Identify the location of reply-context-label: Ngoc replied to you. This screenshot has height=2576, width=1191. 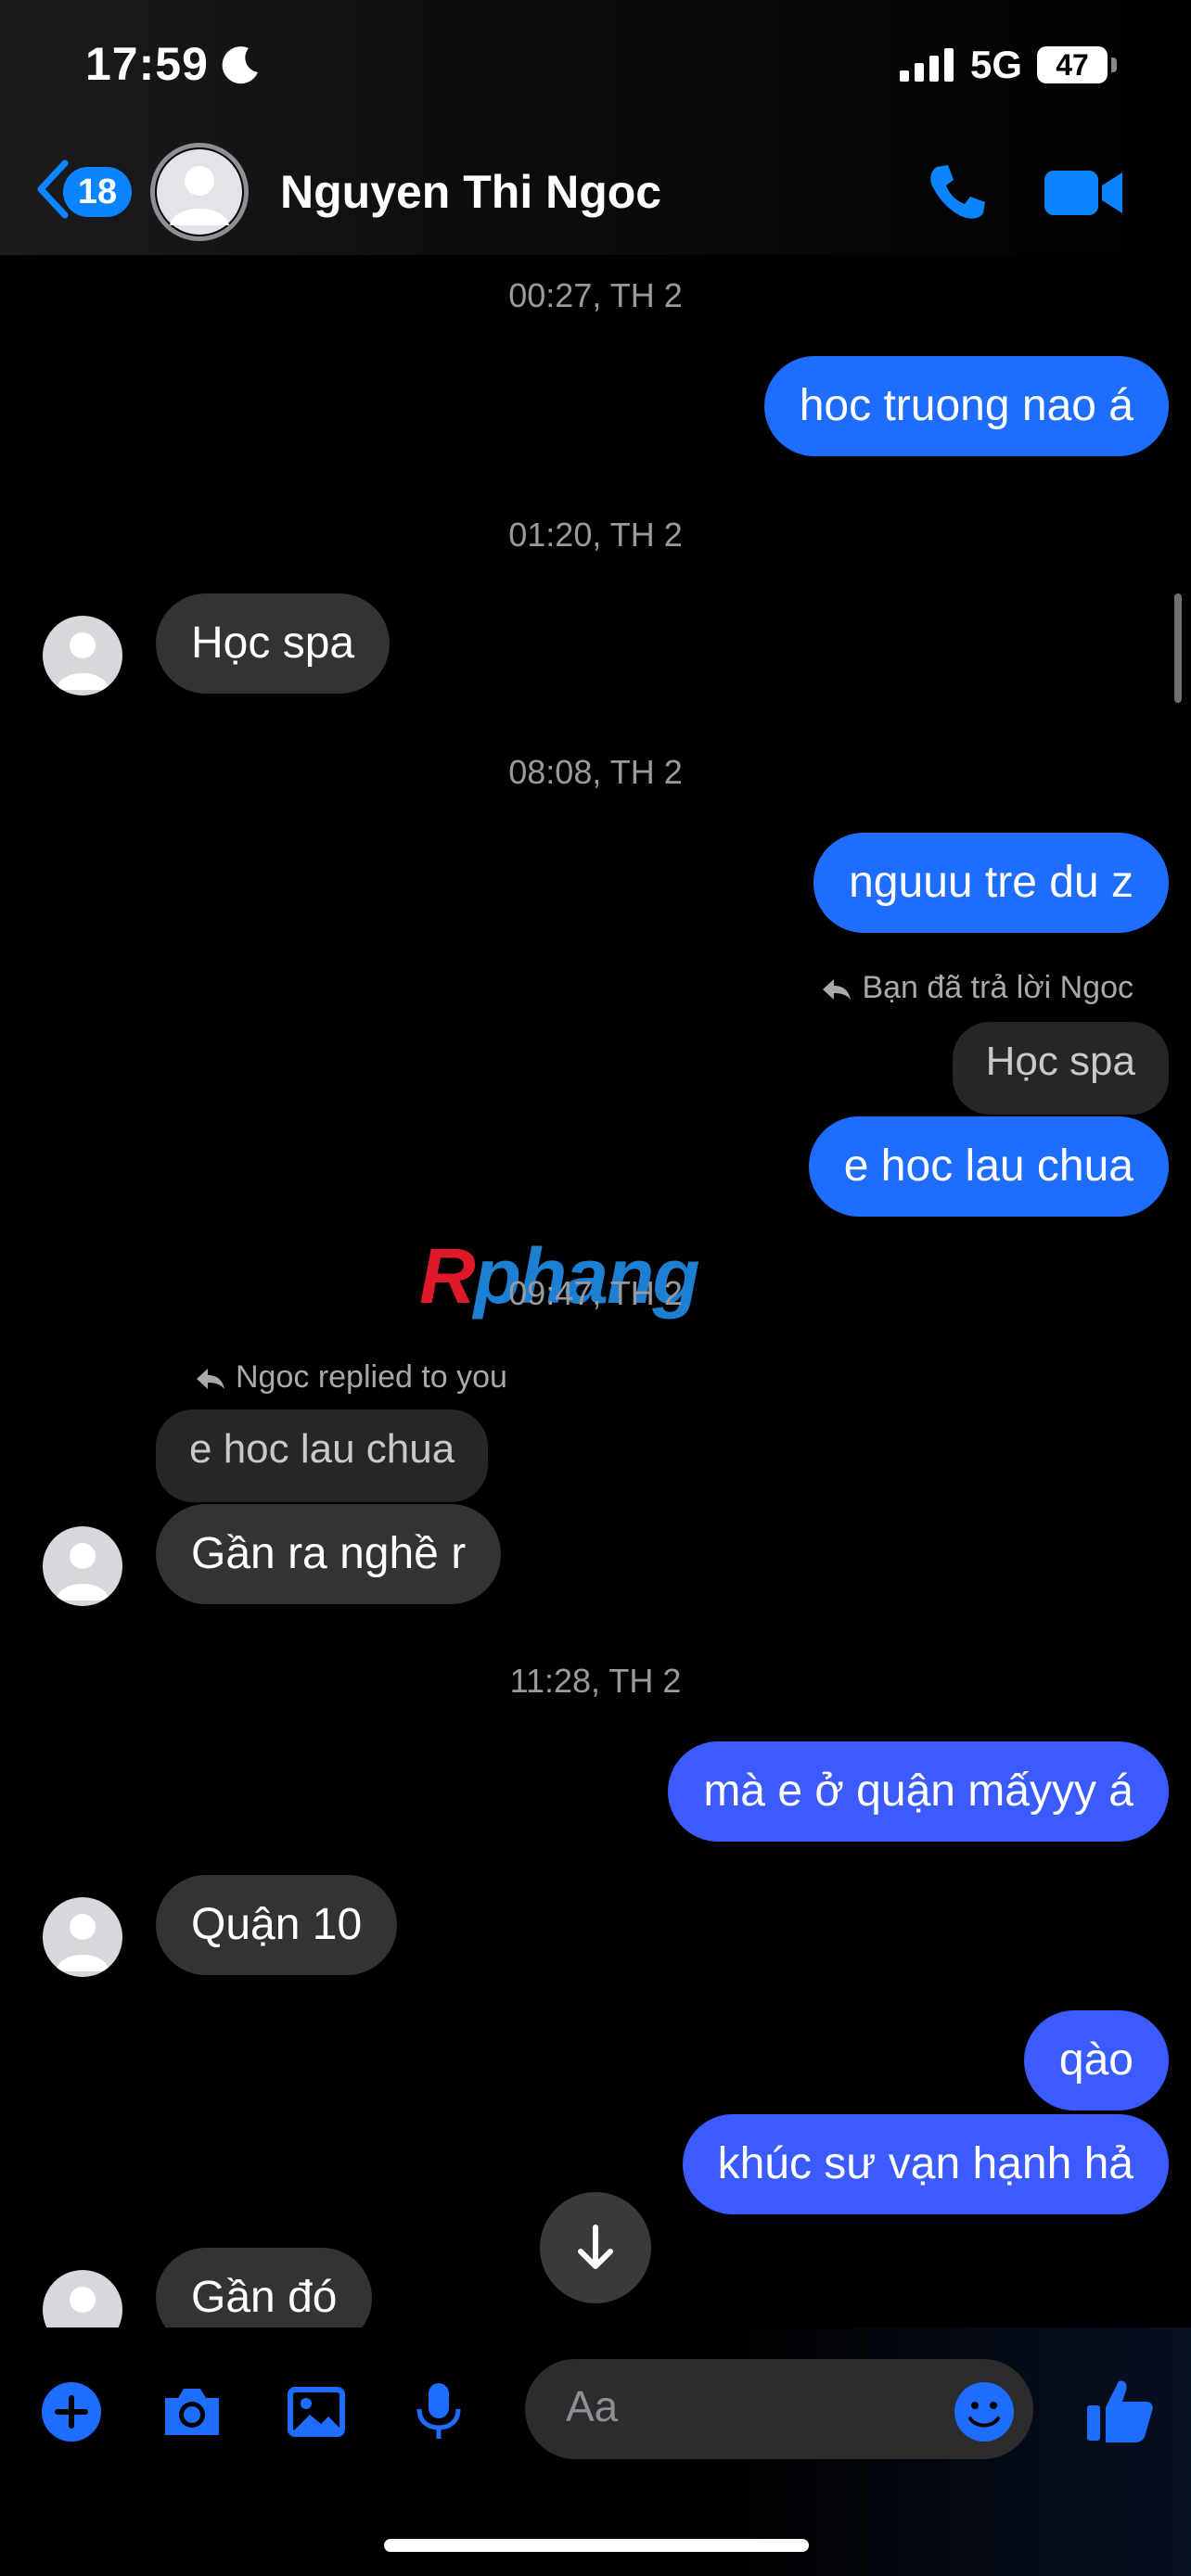
(351, 1377).